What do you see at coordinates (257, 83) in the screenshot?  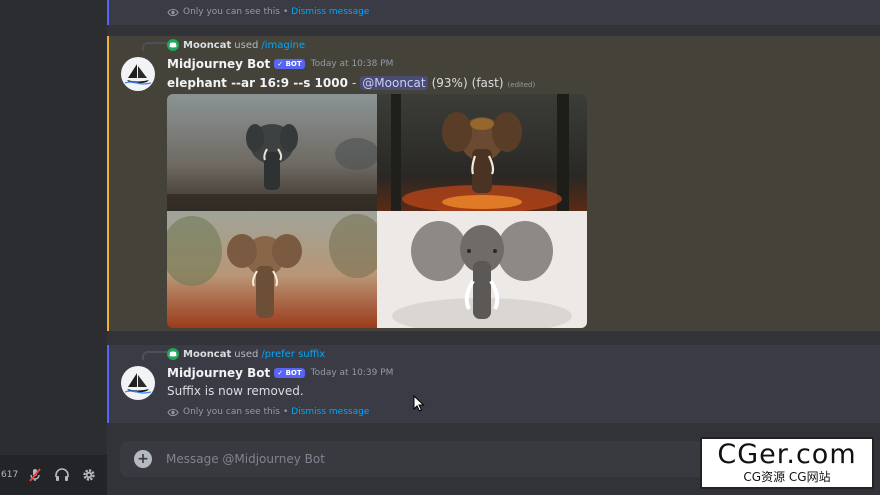 I see `prompt-text: elephant --ar 16:9 --s 1000` at bounding box center [257, 83].